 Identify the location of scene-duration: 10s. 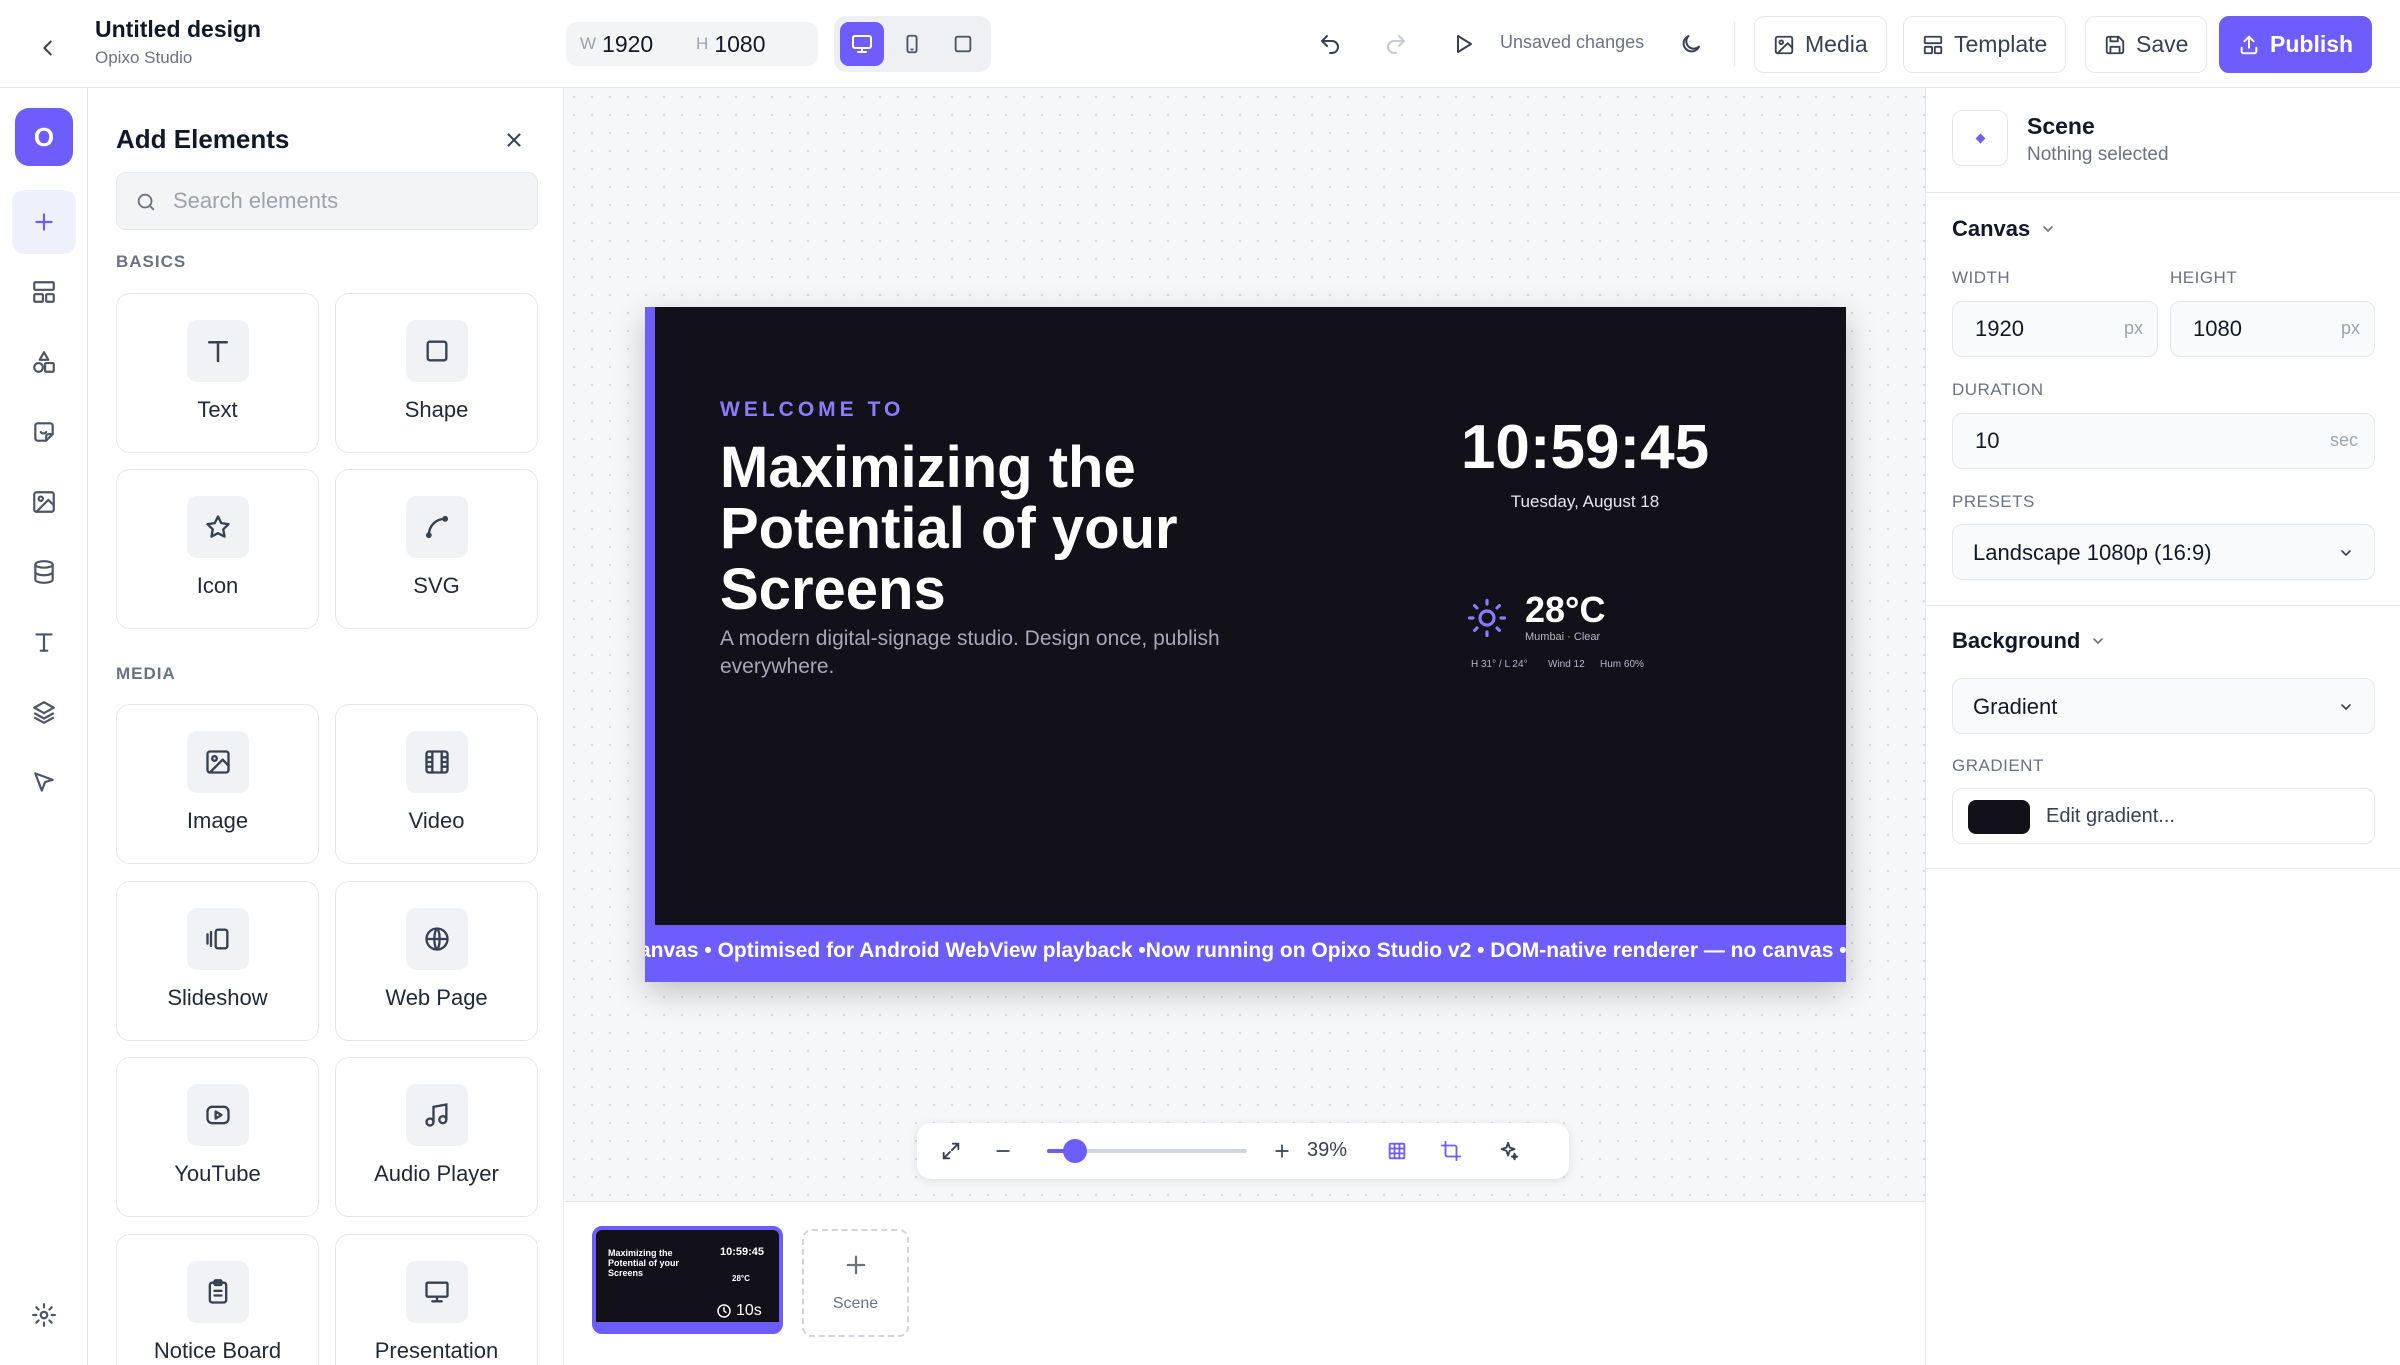
(739, 1311).